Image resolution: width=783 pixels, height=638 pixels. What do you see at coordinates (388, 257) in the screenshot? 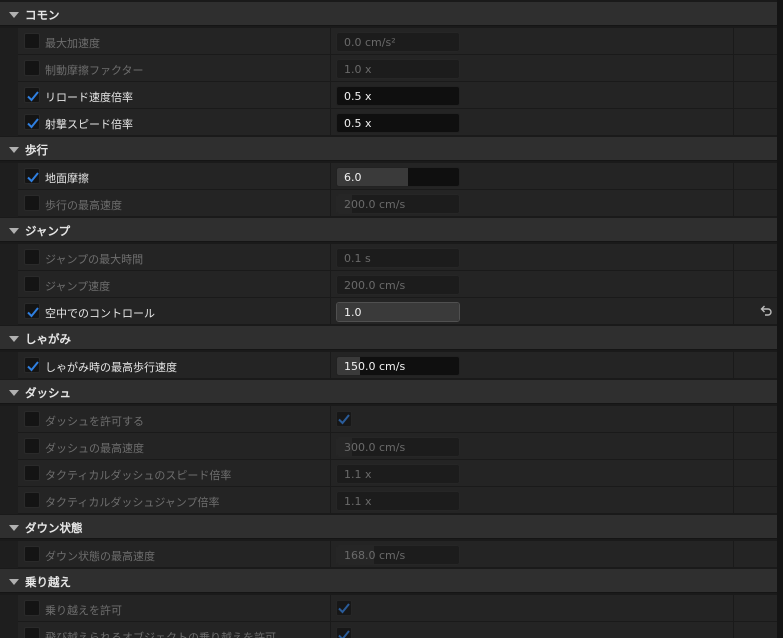
I see `property-row: ジャンプの最大時間 0.1 s` at bounding box center [388, 257].